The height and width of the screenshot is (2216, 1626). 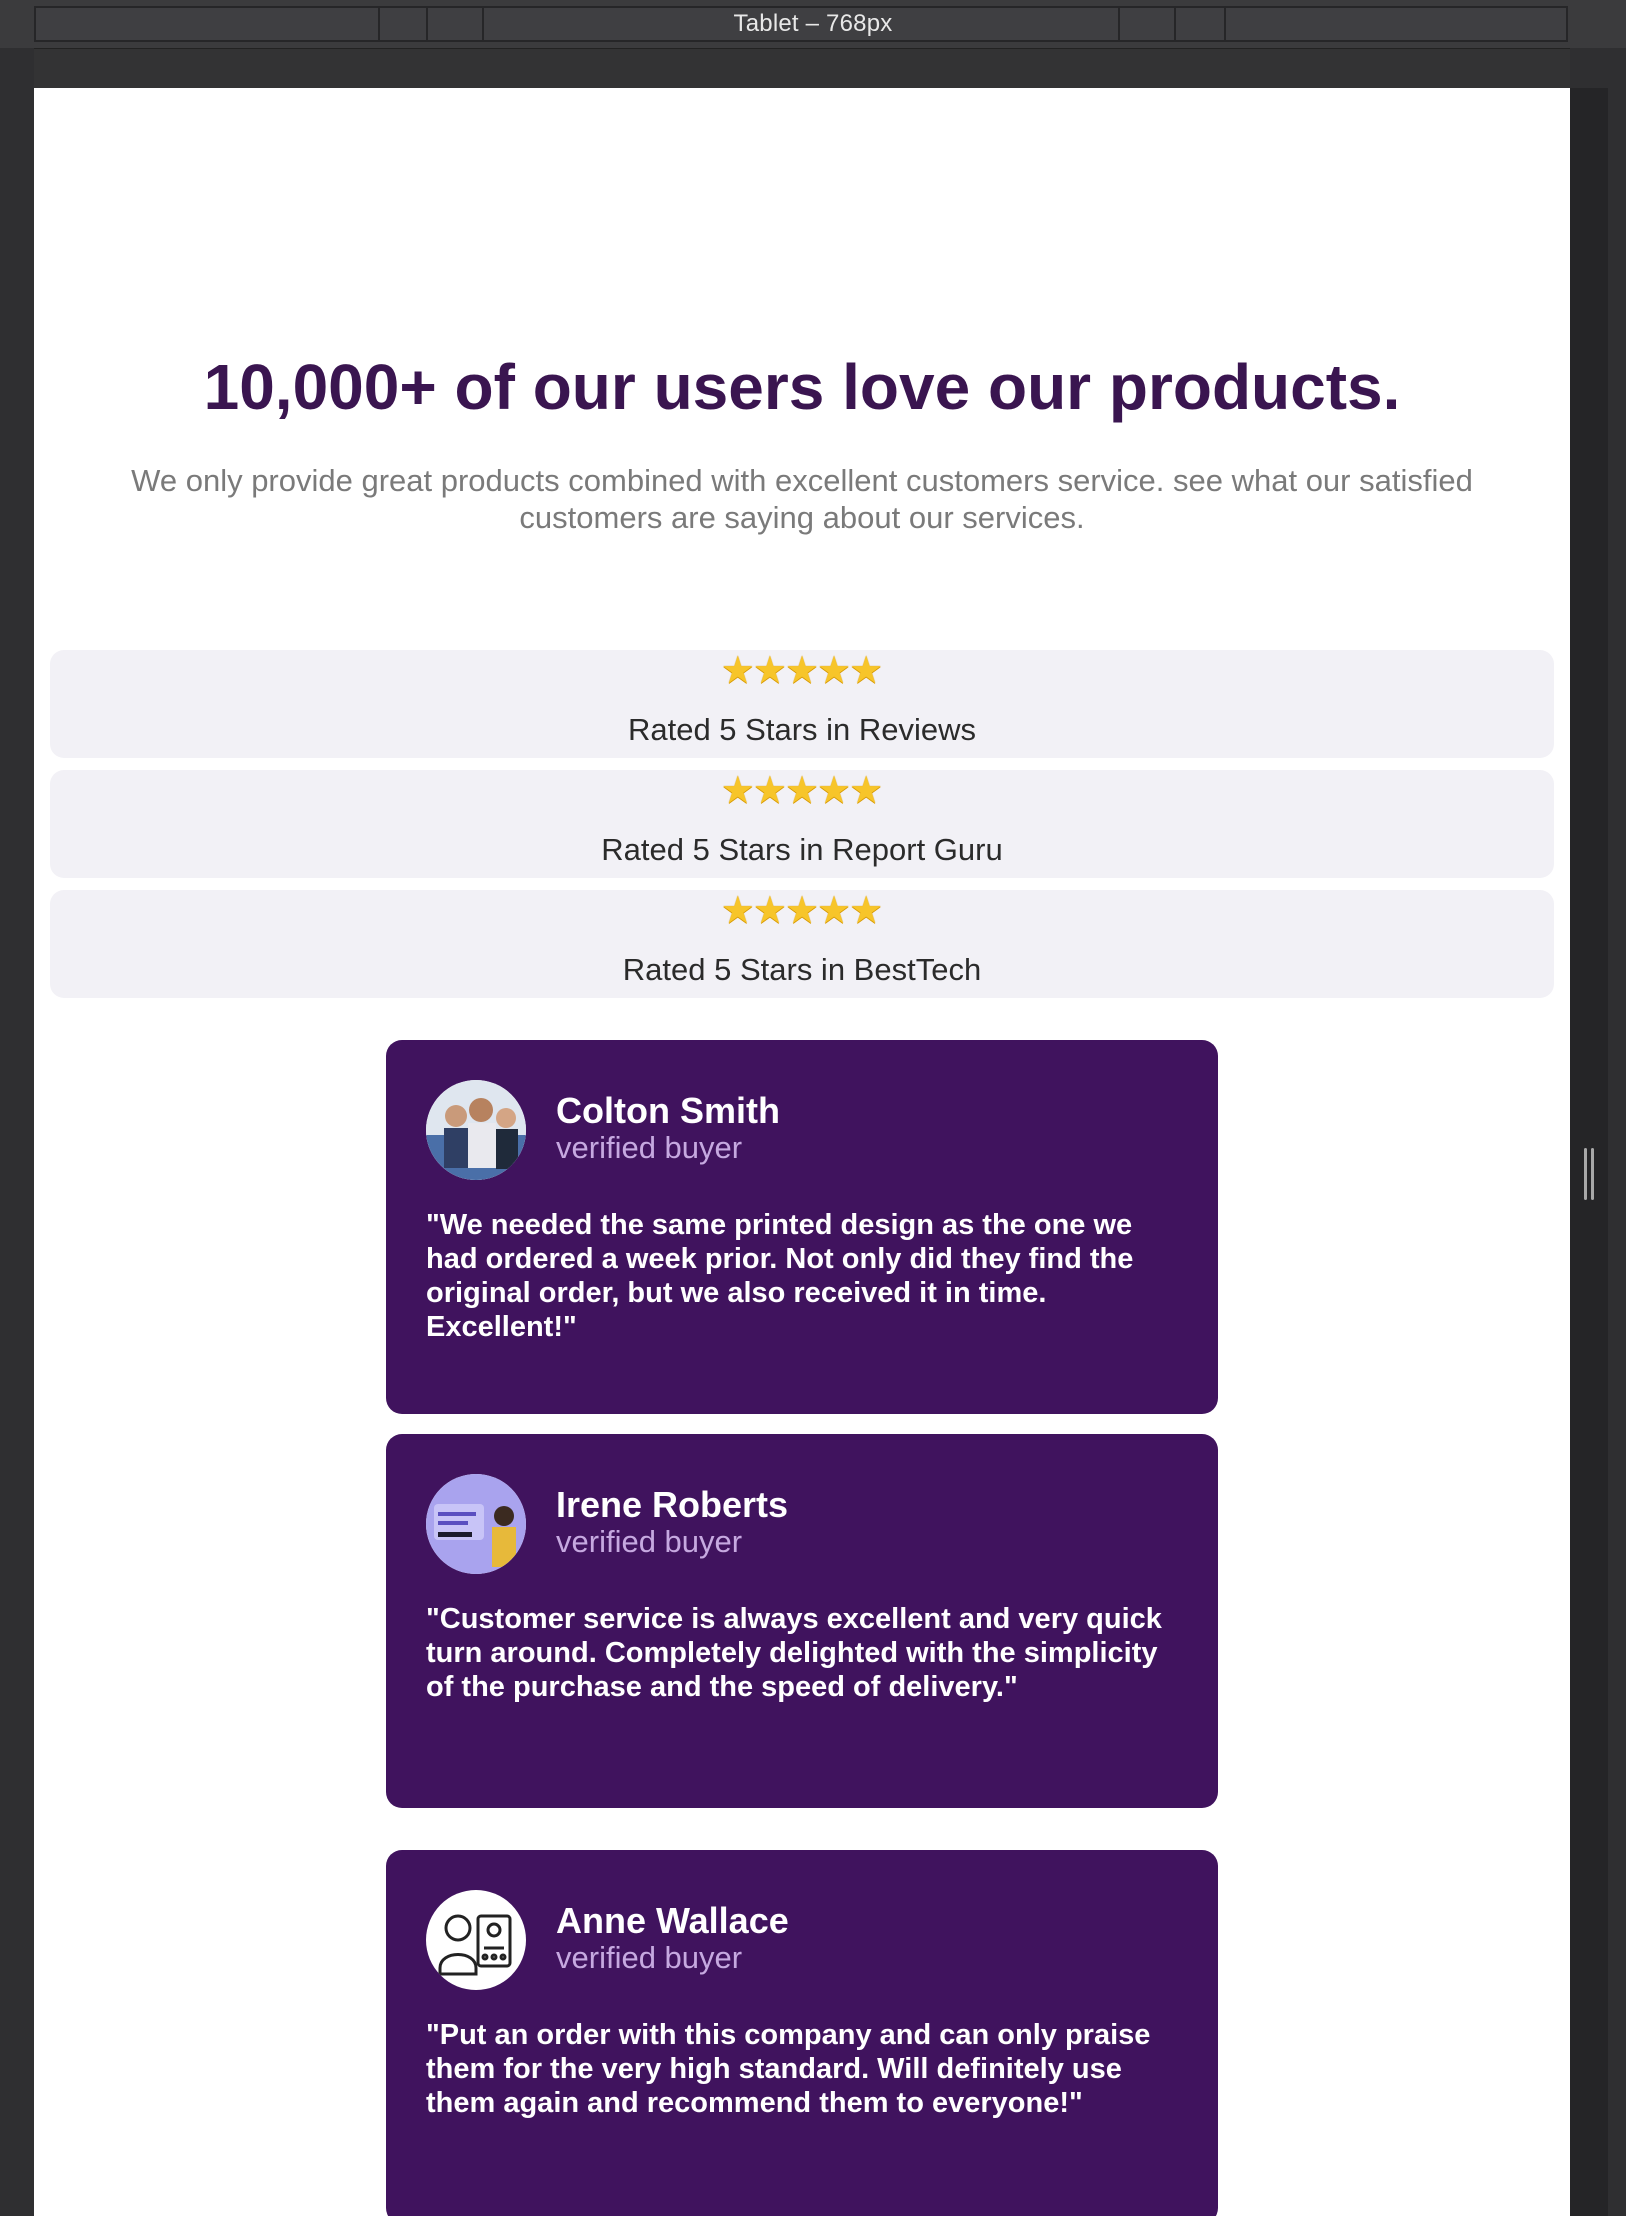 What do you see at coordinates (668, 1110) in the screenshot?
I see `reviewer-name: Colton Smith` at bounding box center [668, 1110].